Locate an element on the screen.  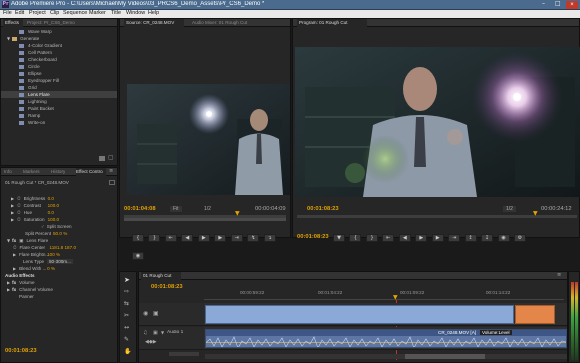
audio-clip-effect: Volume:Level is located at coordinates (496, 332).